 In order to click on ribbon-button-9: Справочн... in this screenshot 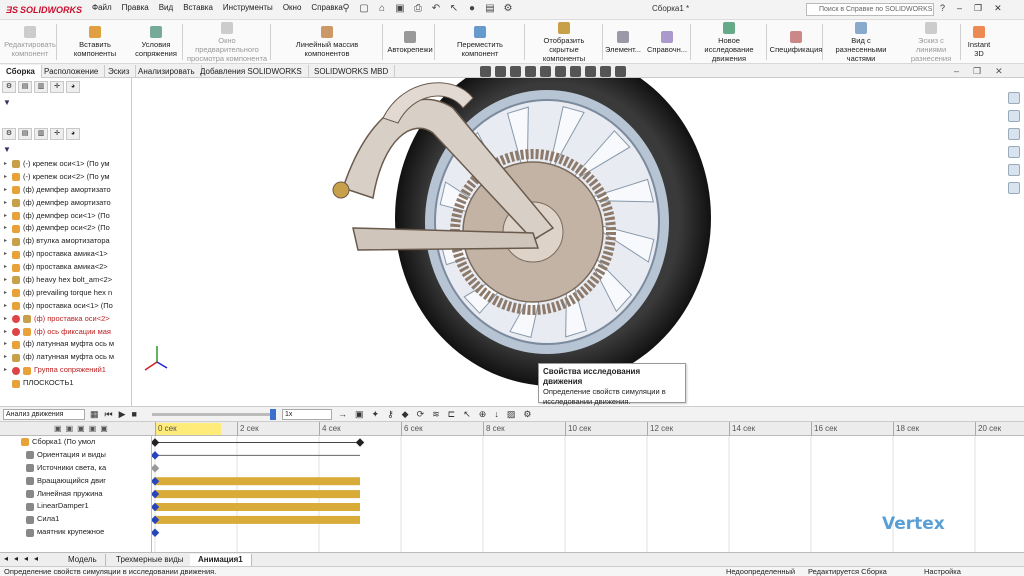, I will do `click(667, 42)`.